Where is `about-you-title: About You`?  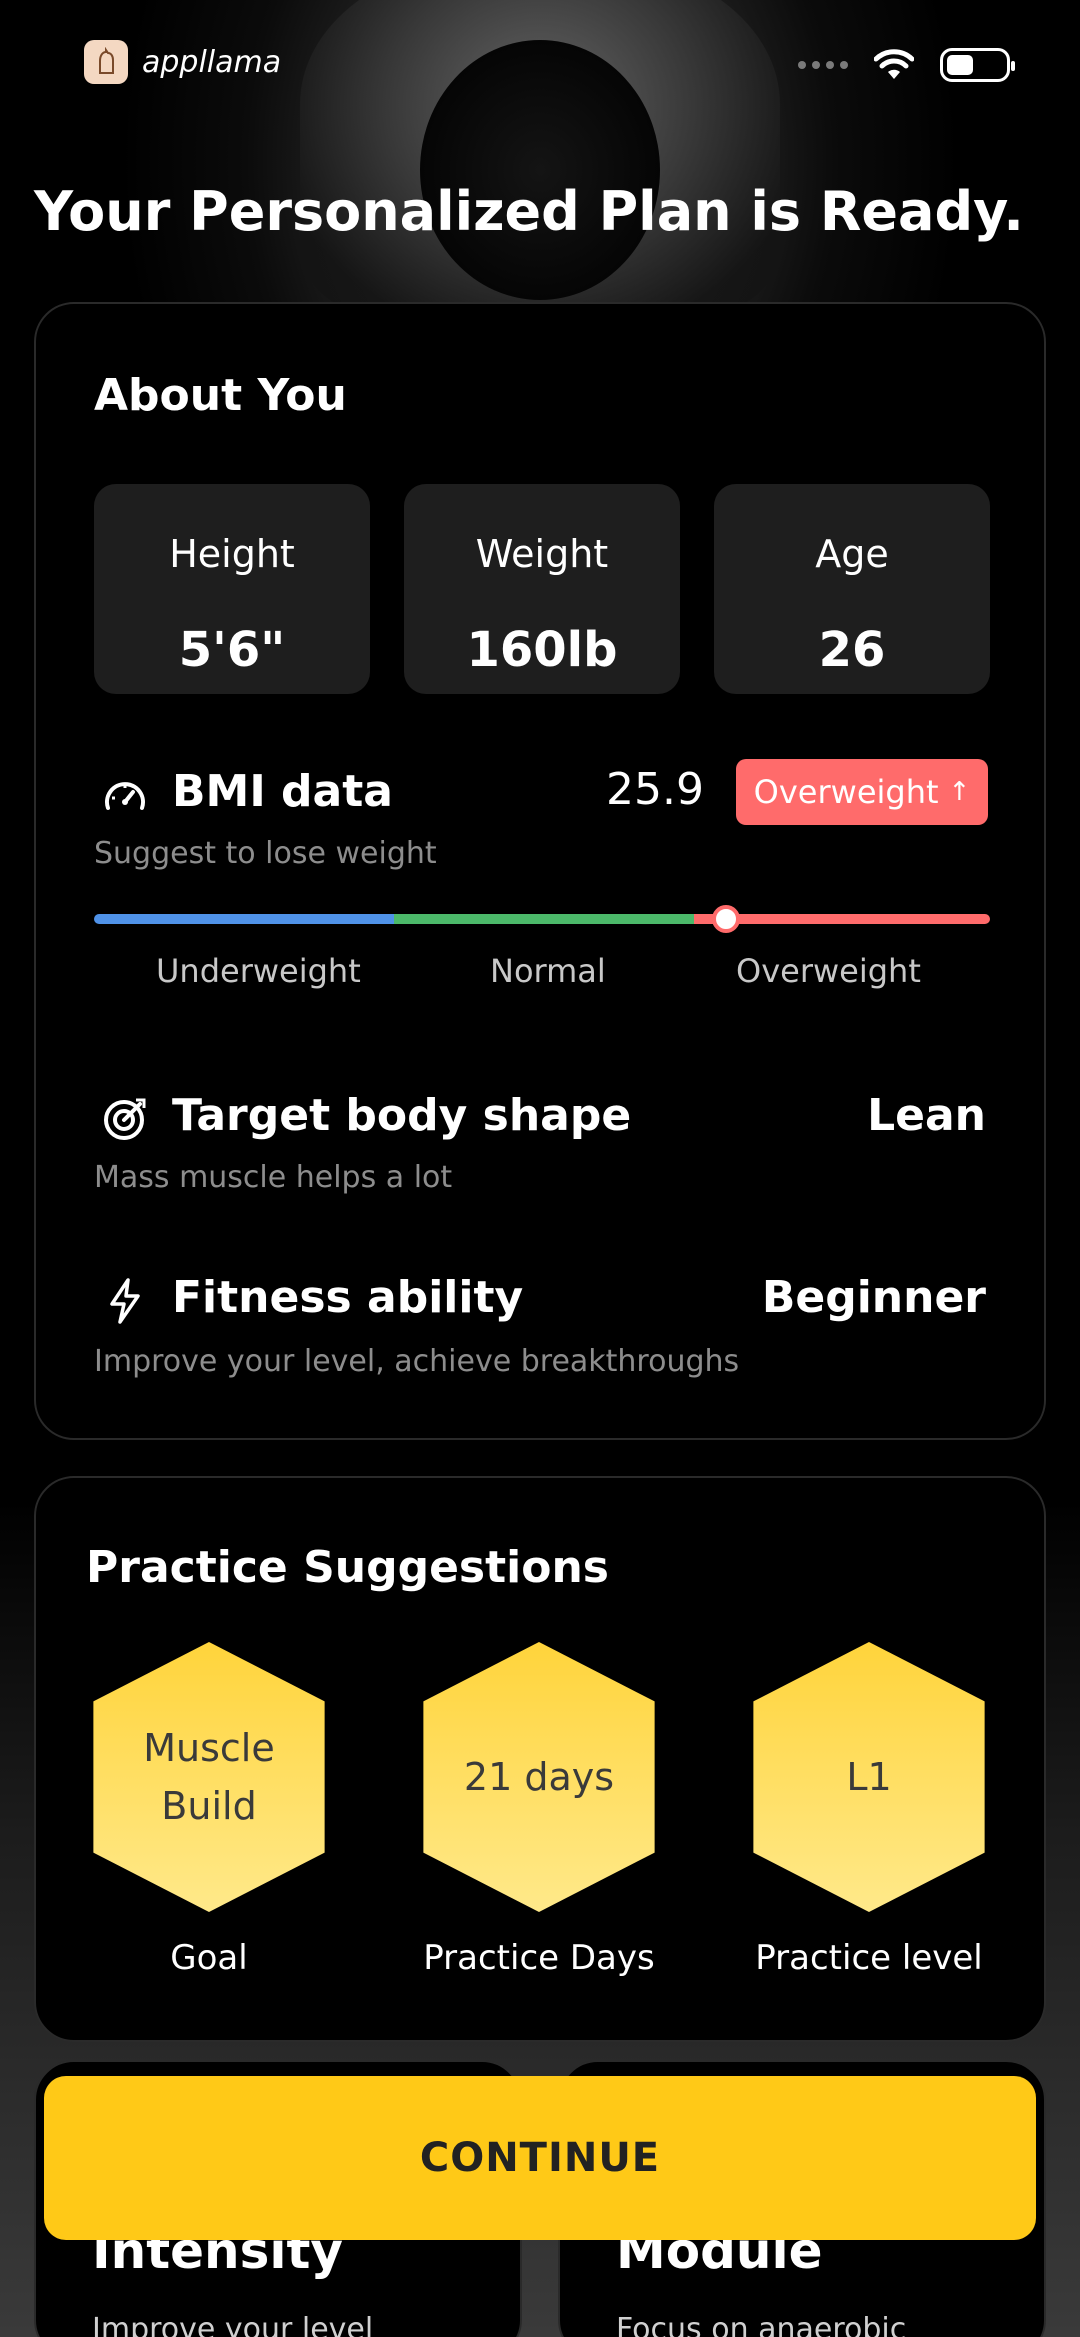 about-you-title: About You is located at coordinates (220, 395).